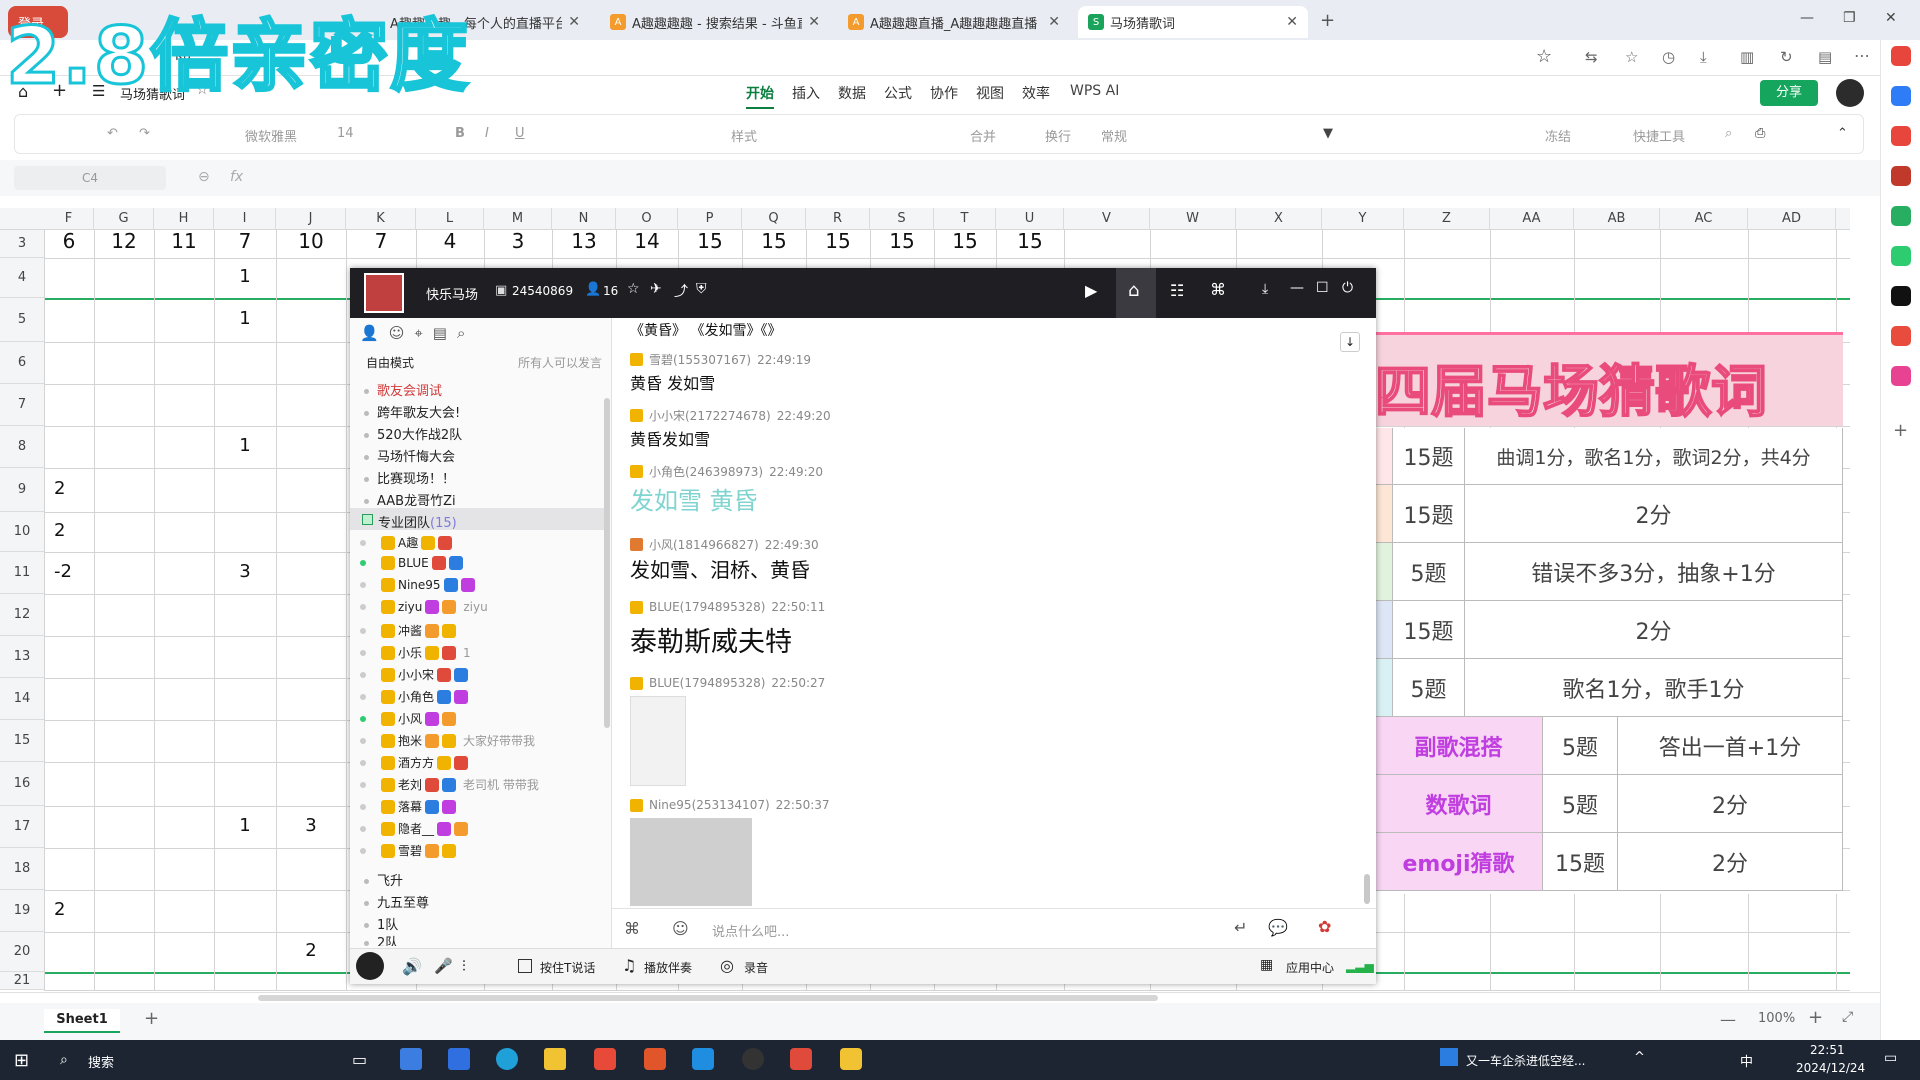 The image size is (1920, 1080). Describe the element at coordinates (1847, 1017) in the screenshot. I see `fullscreen-icon: ⤢` at that location.